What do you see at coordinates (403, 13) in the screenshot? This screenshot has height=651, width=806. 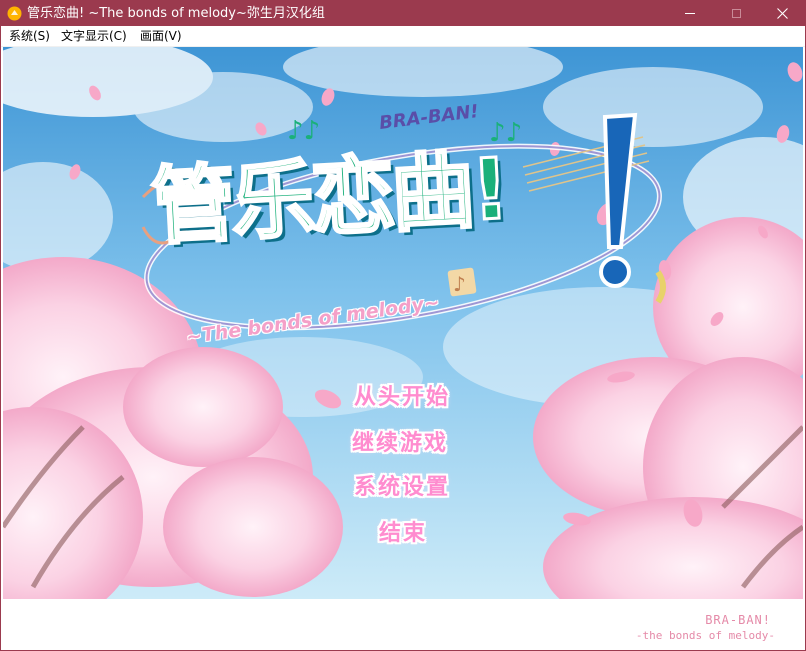 I see `title-bar: 管乐恋曲! ~The bonds of melody~弥生月汉化组` at bounding box center [403, 13].